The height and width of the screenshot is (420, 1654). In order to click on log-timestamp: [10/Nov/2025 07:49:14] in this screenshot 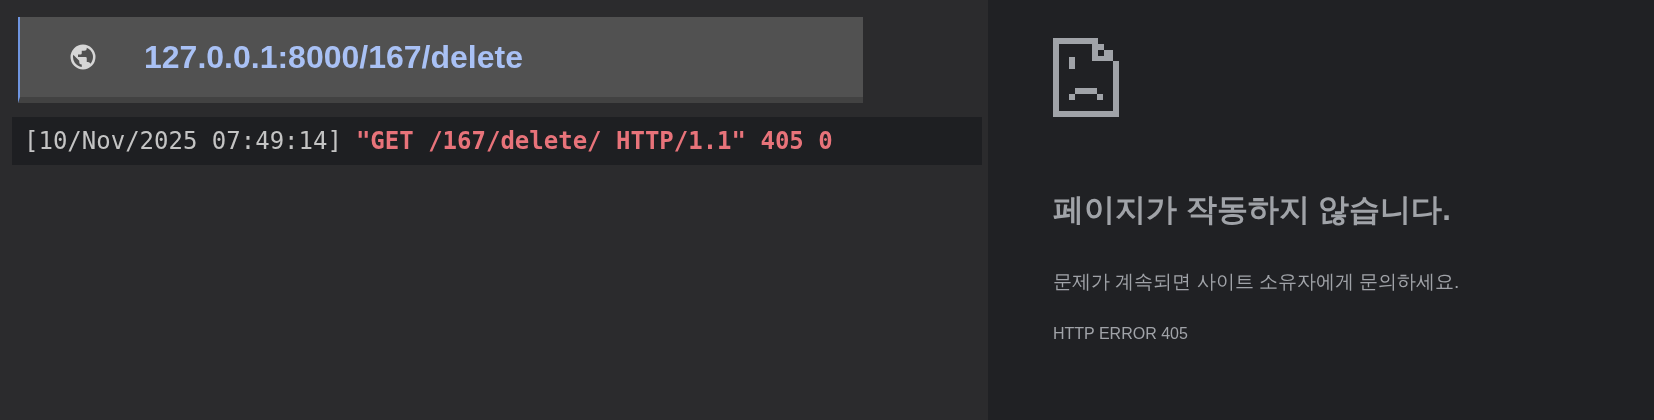, I will do `click(183, 141)`.